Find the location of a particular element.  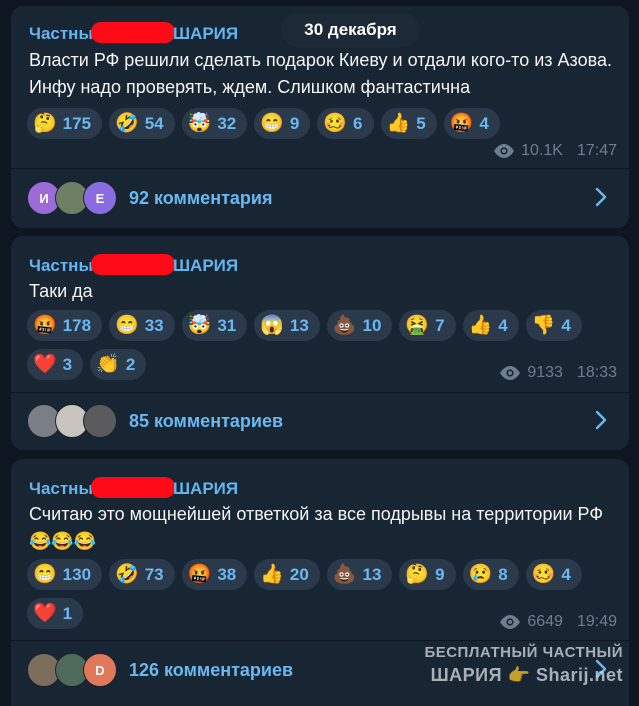

reaction-chip: ❤️ 1 is located at coordinates (55, 613).